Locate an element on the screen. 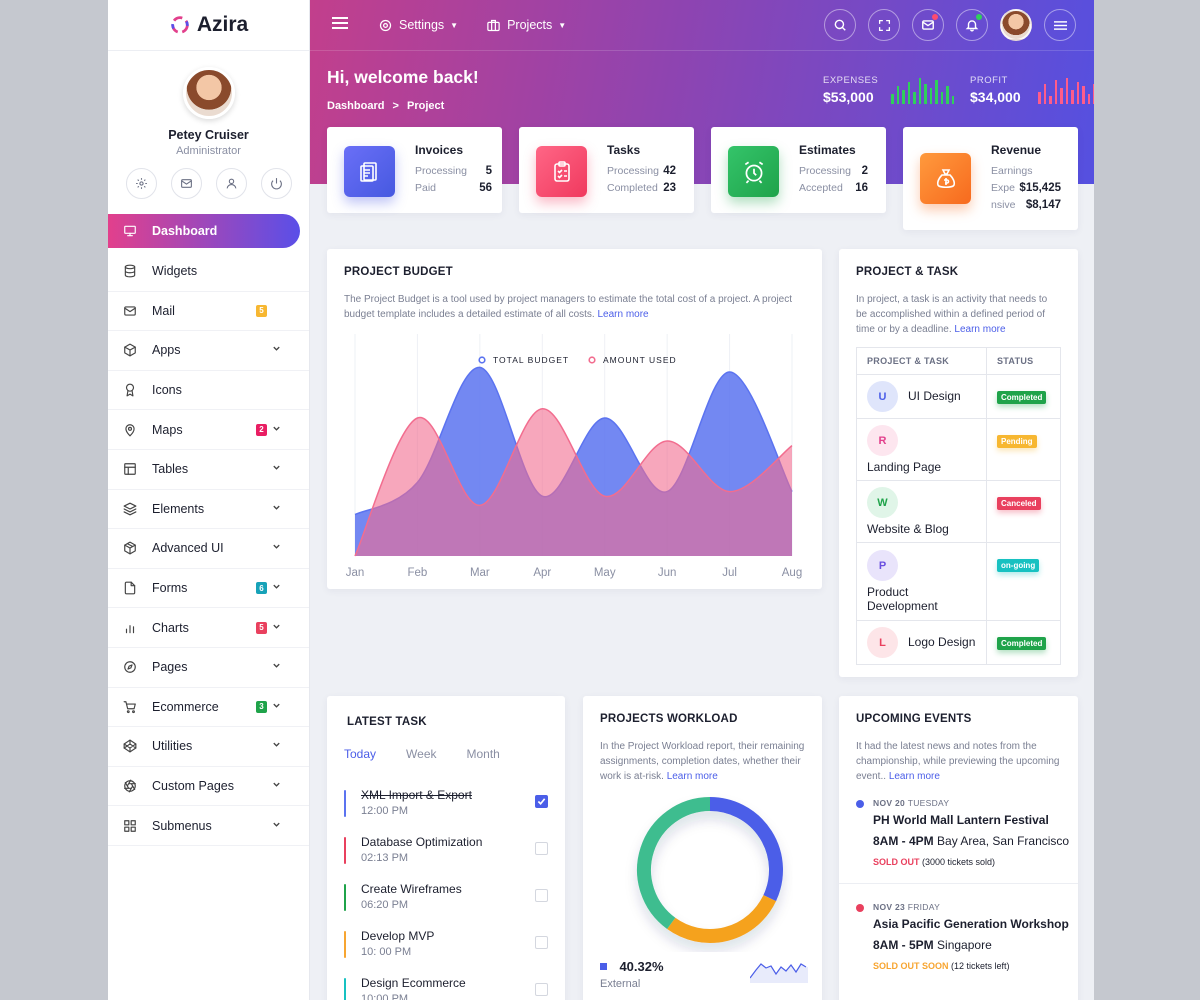 The height and width of the screenshot is (1000, 1200). table-row: R Landing Page Pending is located at coordinates (958, 449).